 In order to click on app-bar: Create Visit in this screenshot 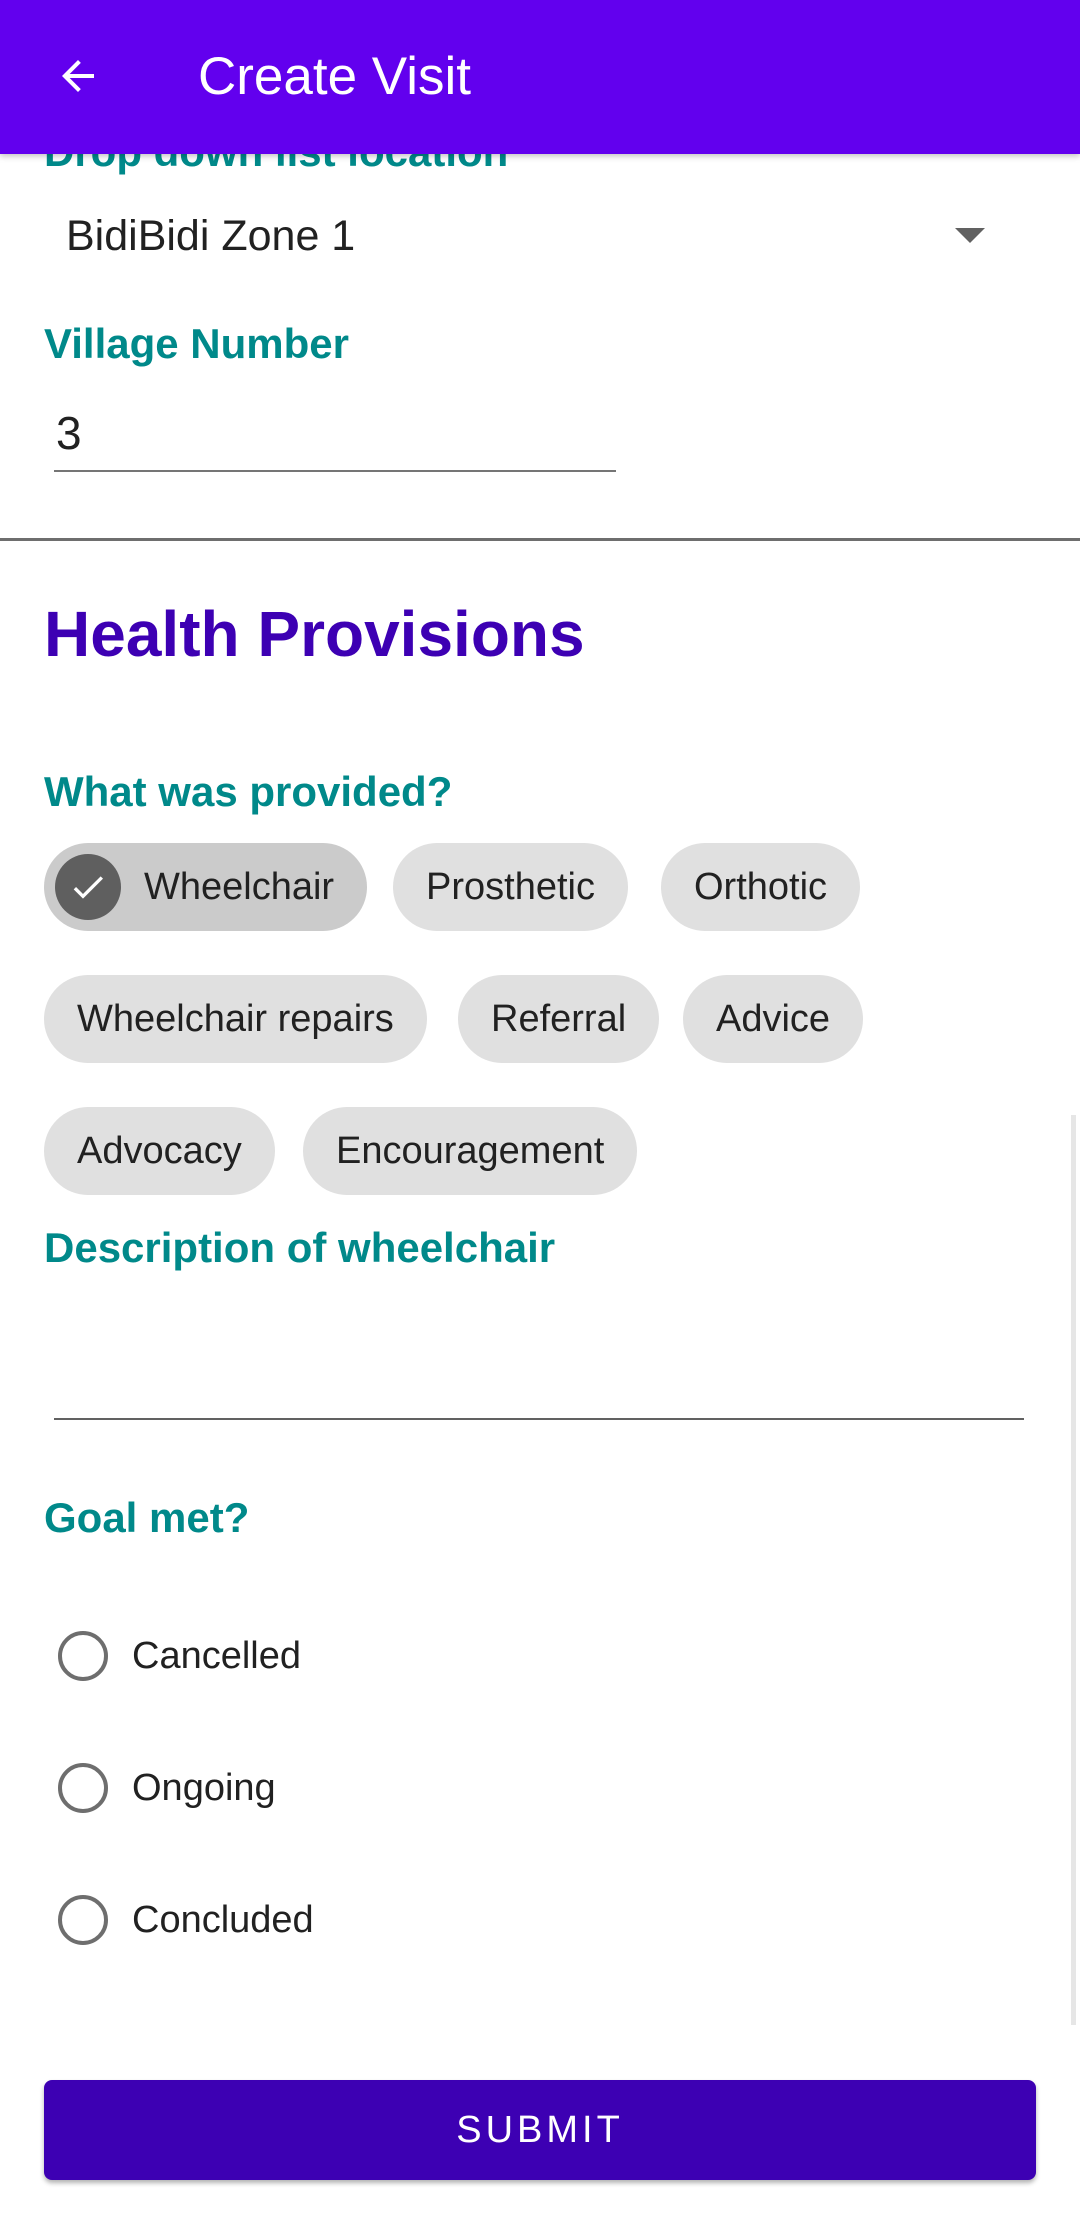, I will do `click(540, 77)`.